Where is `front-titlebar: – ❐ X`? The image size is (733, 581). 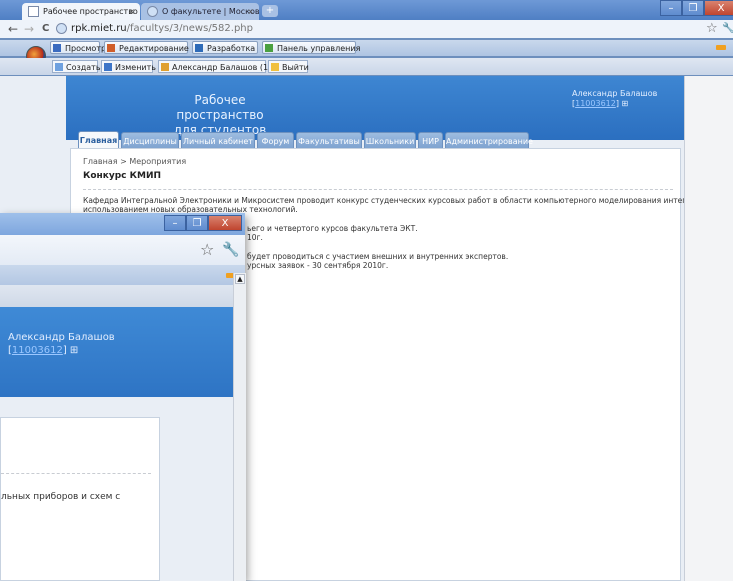 front-titlebar: – ❐ X is located at coordinates (122, 224).